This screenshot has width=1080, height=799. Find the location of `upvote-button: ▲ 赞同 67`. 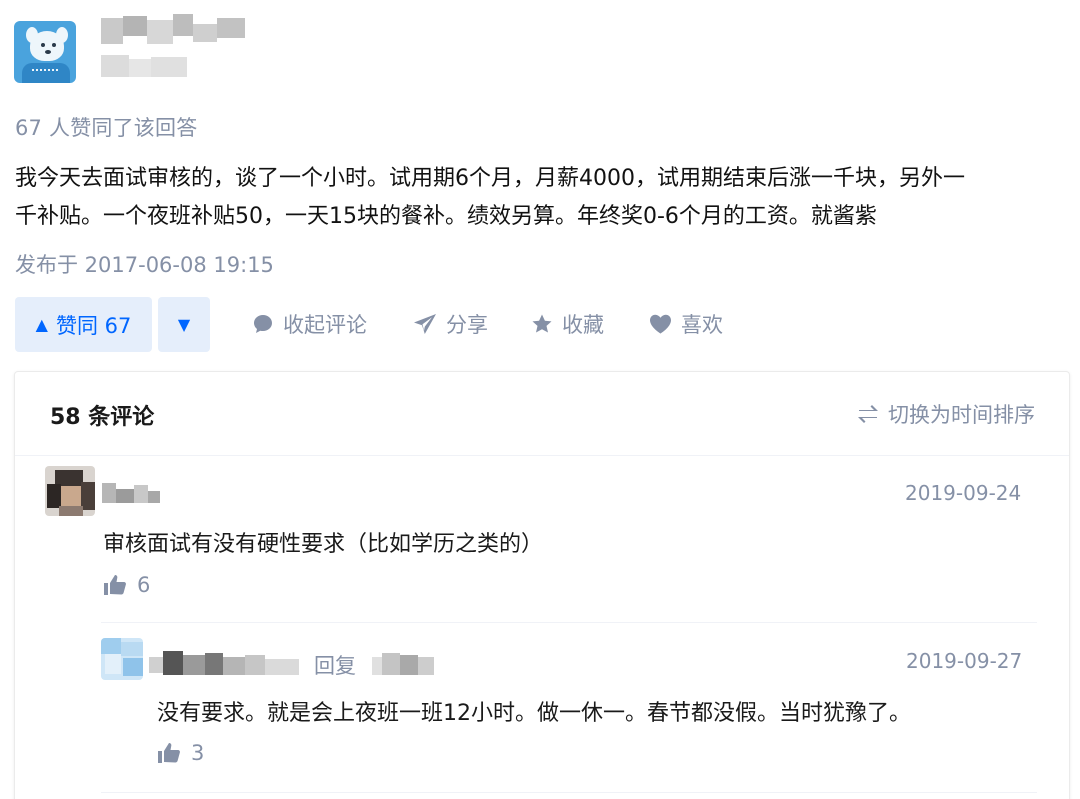

upvote-button: ▲ 赞同 67 is located at coordinates (83, 324).